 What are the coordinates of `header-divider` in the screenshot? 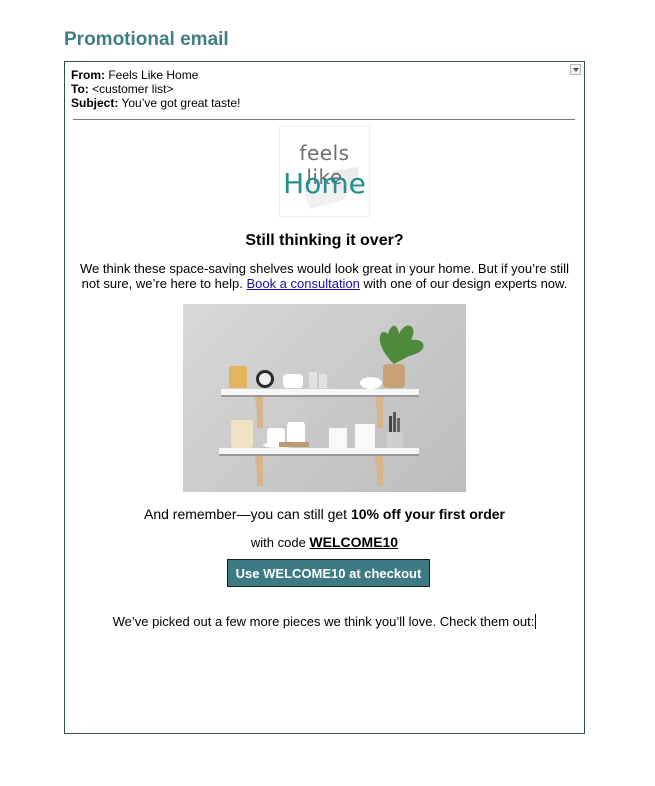 It's located at (324, 119).